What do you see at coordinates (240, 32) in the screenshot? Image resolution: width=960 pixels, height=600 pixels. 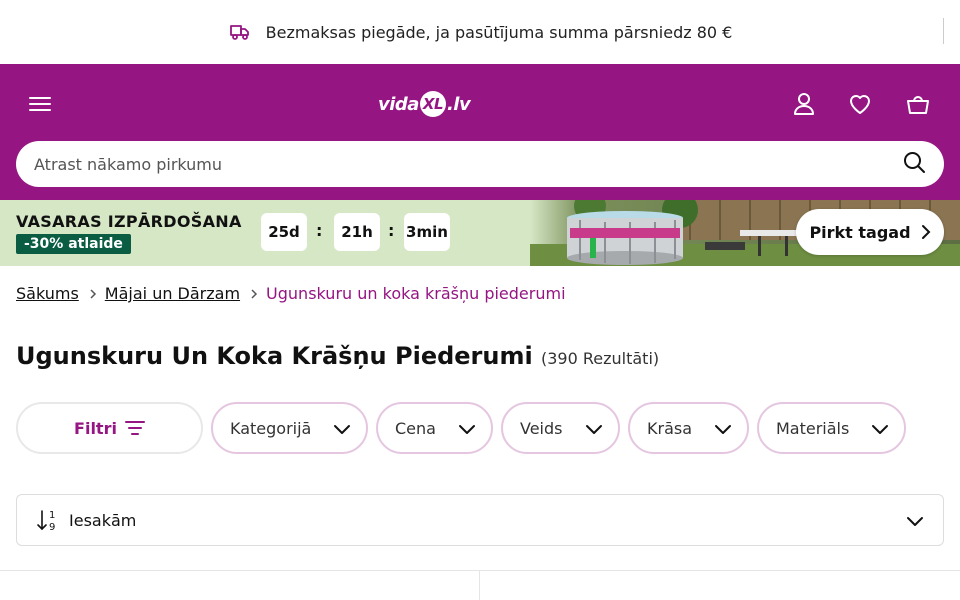 I see `truck-icon` at bounding box center [240, 32].